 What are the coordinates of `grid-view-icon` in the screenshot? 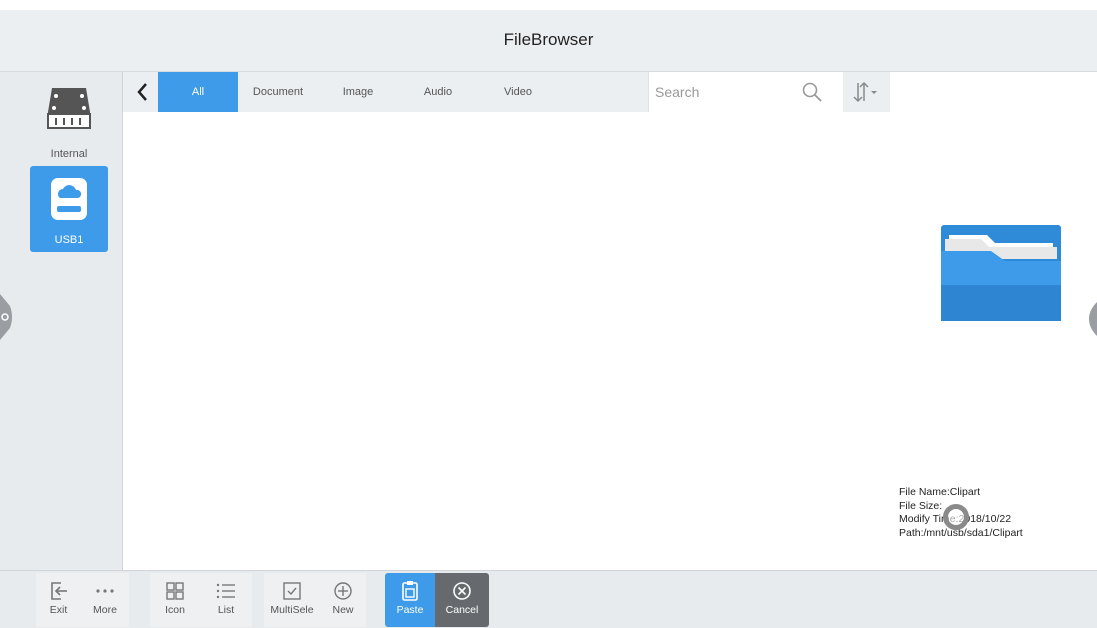 It's located at (175, 591).